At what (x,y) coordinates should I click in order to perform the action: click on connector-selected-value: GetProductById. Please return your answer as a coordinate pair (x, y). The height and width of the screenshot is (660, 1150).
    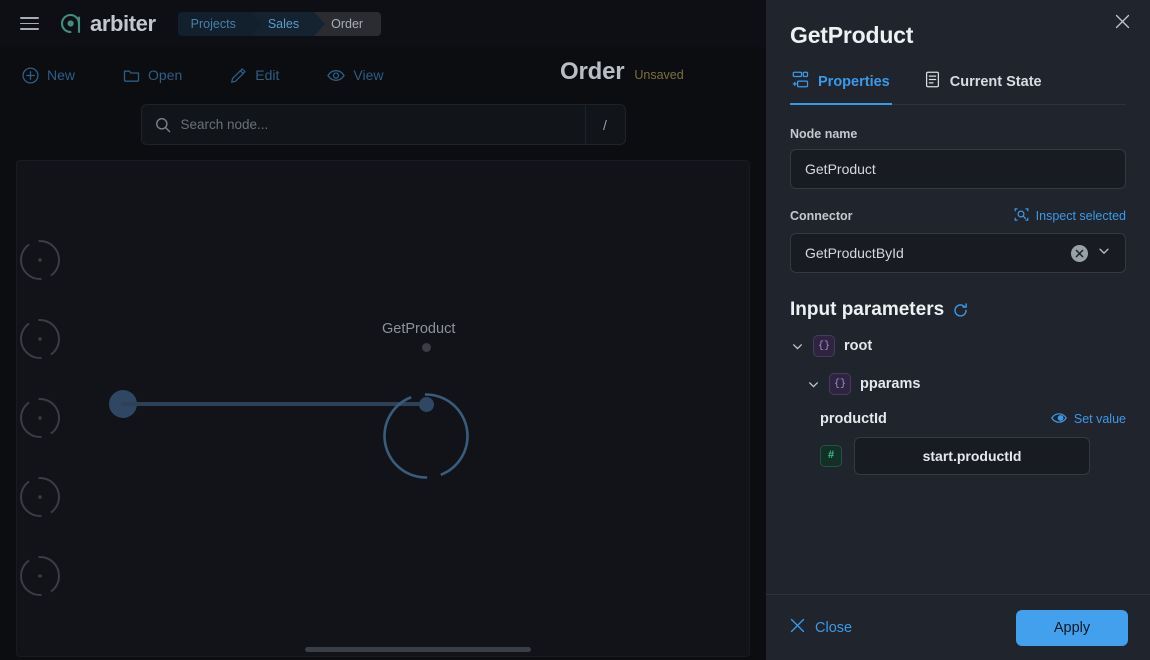
    Looking at the image, I should click on (854, 253).